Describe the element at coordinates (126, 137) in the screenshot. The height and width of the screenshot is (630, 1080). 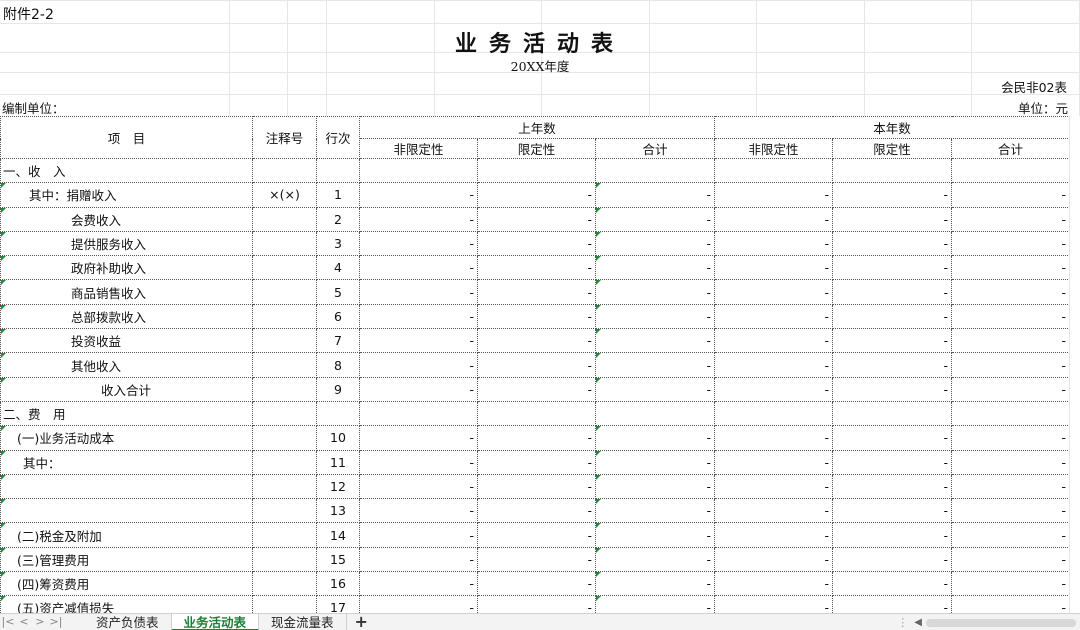
I see `header-item: 项 目` at that location.